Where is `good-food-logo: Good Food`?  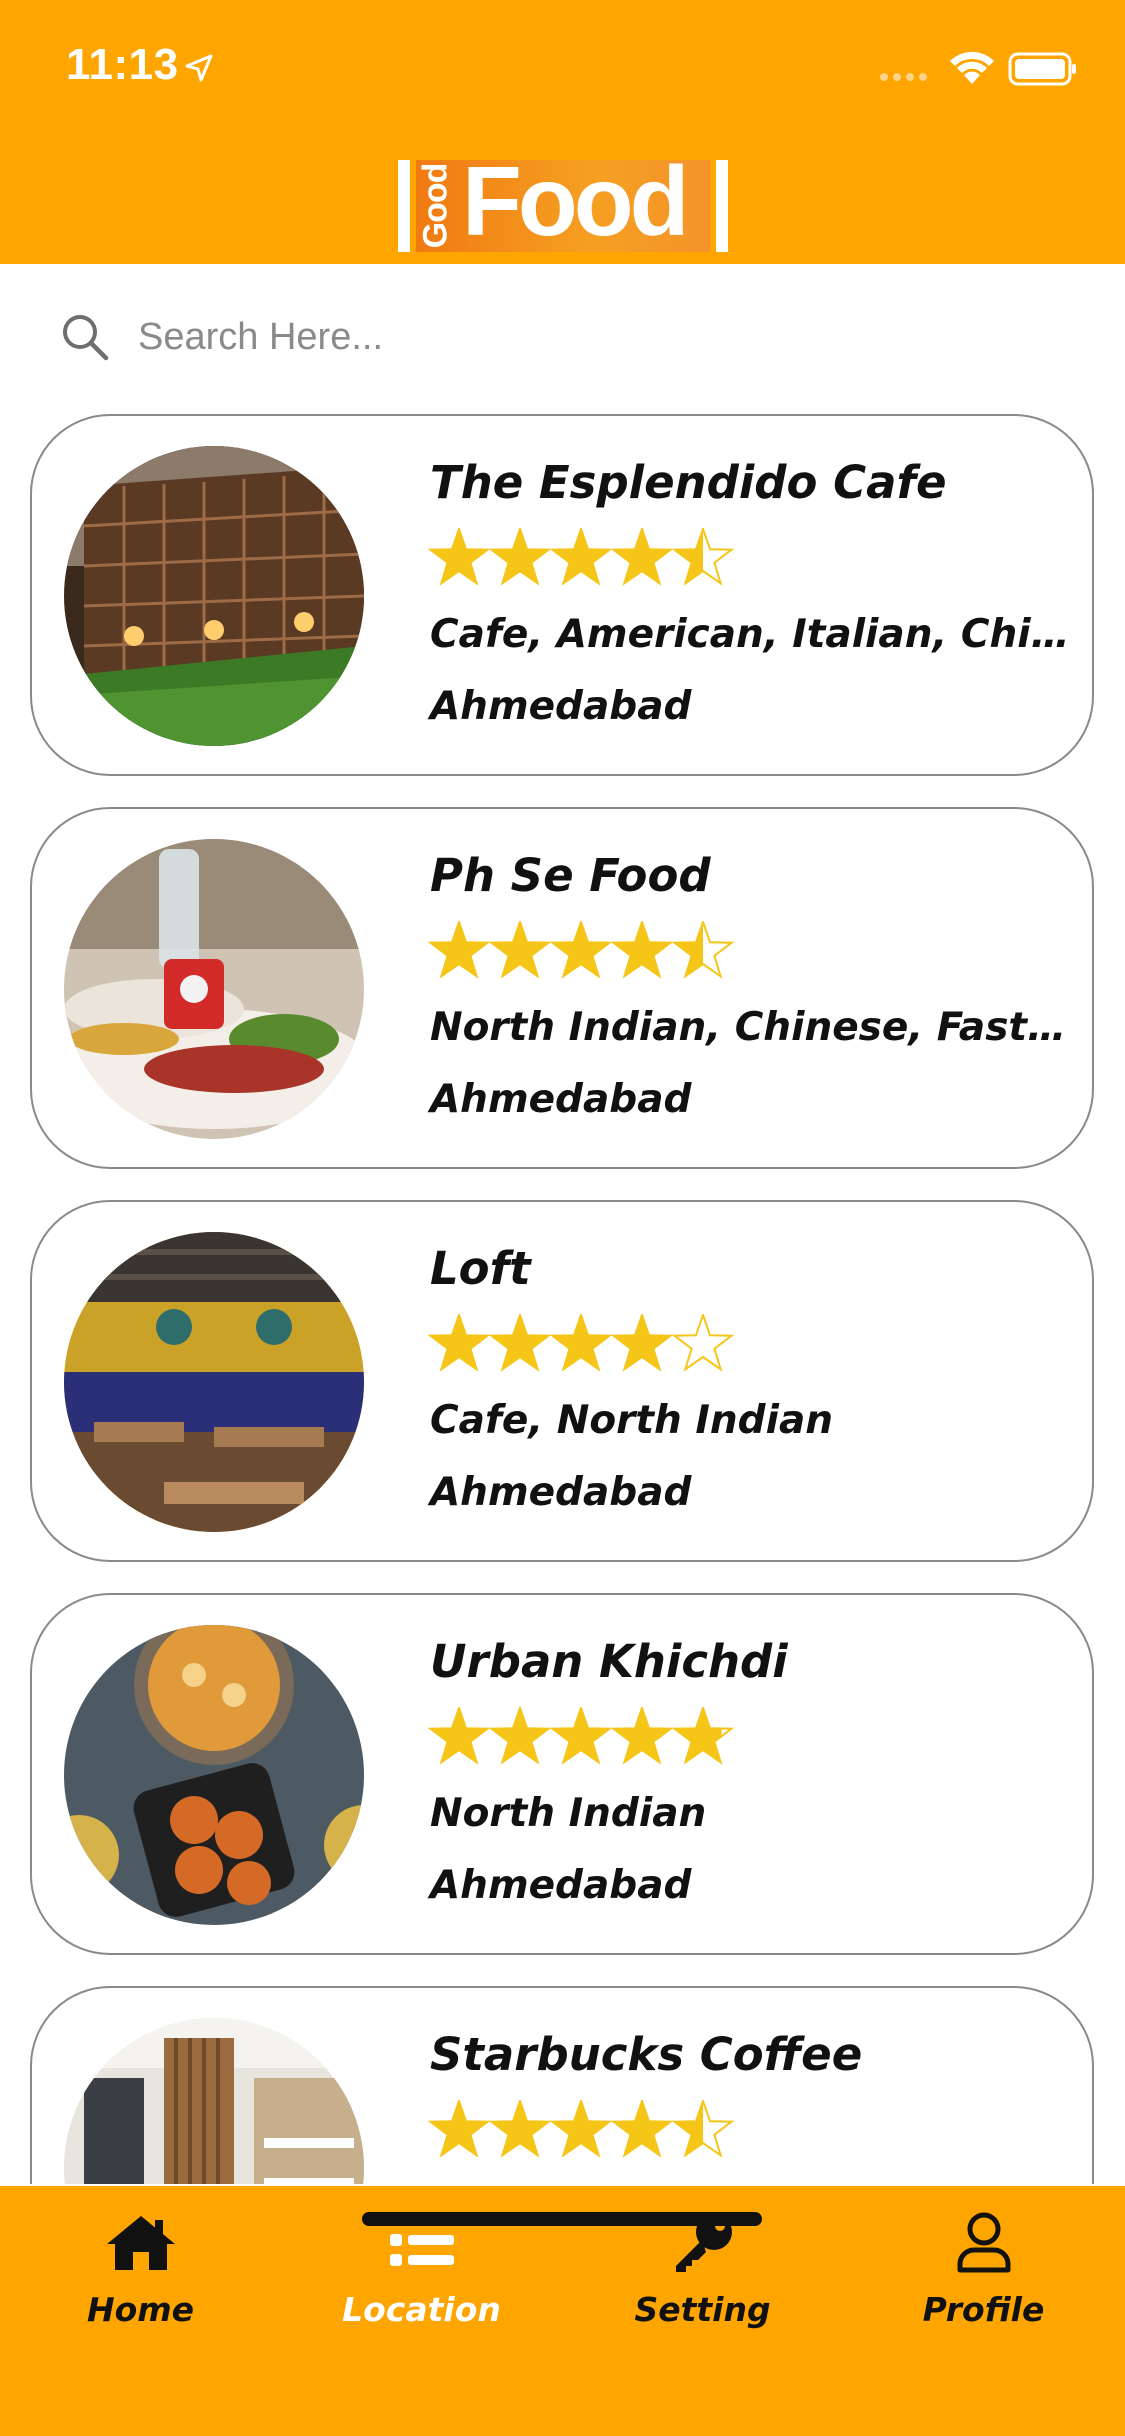
good-food-logo: Good Food is located at coordinates (563, 202).